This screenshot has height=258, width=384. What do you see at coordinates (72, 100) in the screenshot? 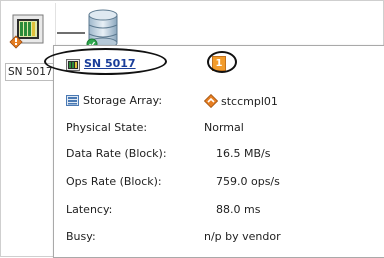
I see `storage-array-small-icon` at bounding box center [72, 100].